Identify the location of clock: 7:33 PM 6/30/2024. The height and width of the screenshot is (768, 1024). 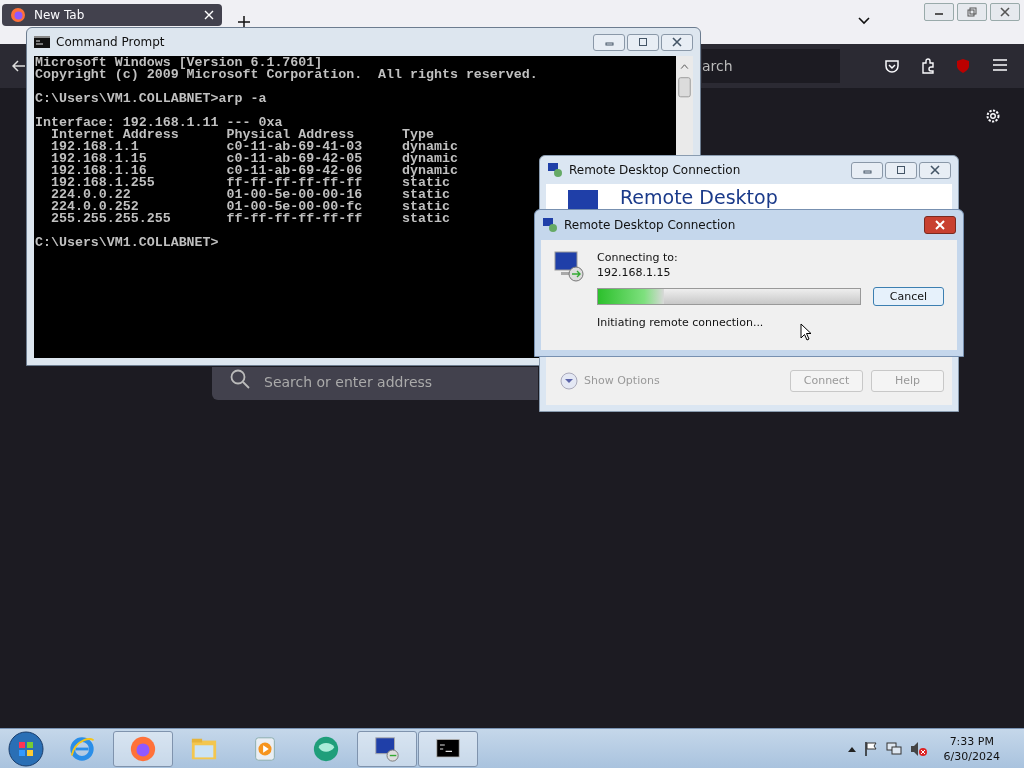
(971, 748).